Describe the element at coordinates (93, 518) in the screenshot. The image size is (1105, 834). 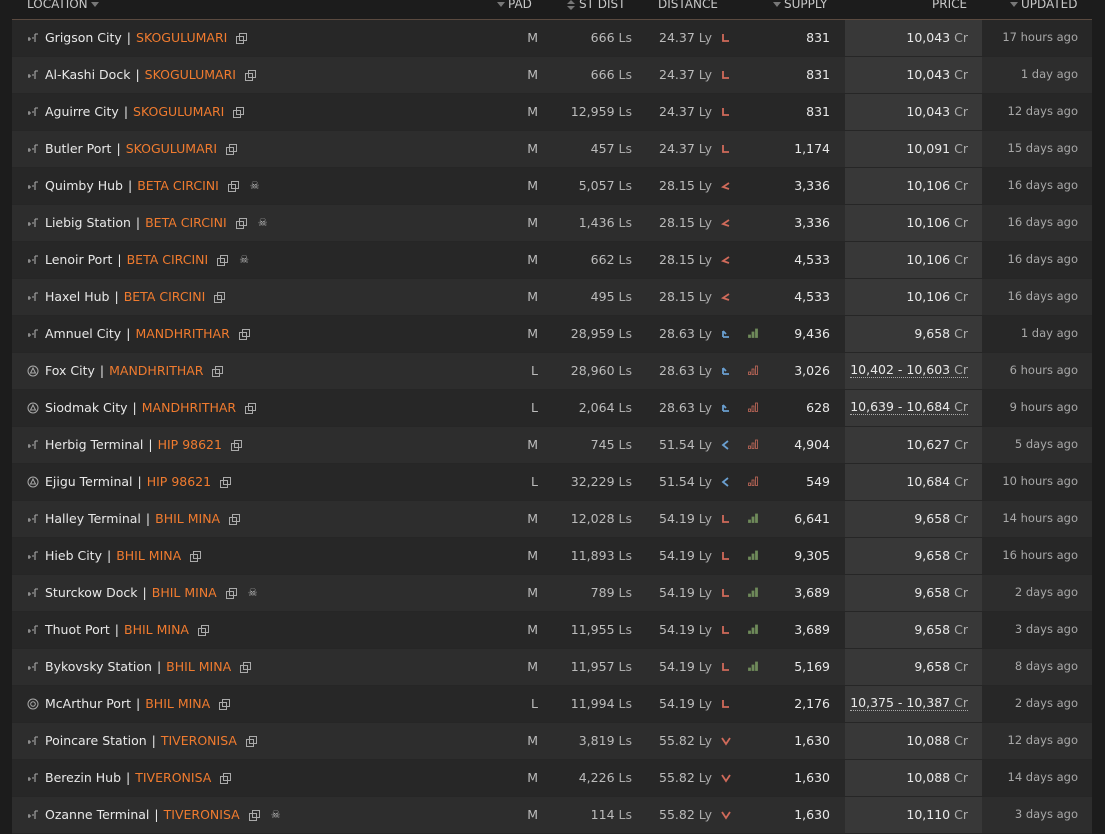
I see `station-name: Halley Terminal` at that location.